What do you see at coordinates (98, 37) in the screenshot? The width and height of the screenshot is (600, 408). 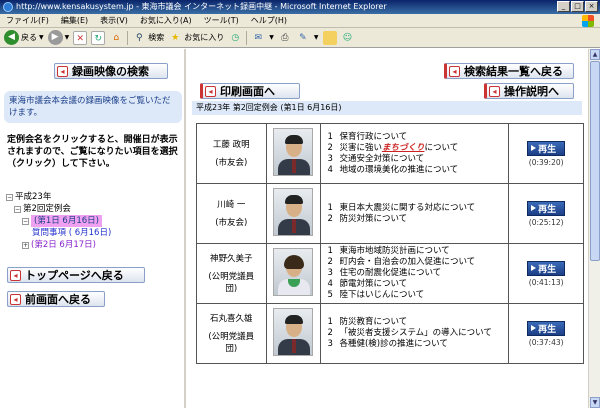 I see `refresh-icon: ↻` at bounding box center [98, 37].